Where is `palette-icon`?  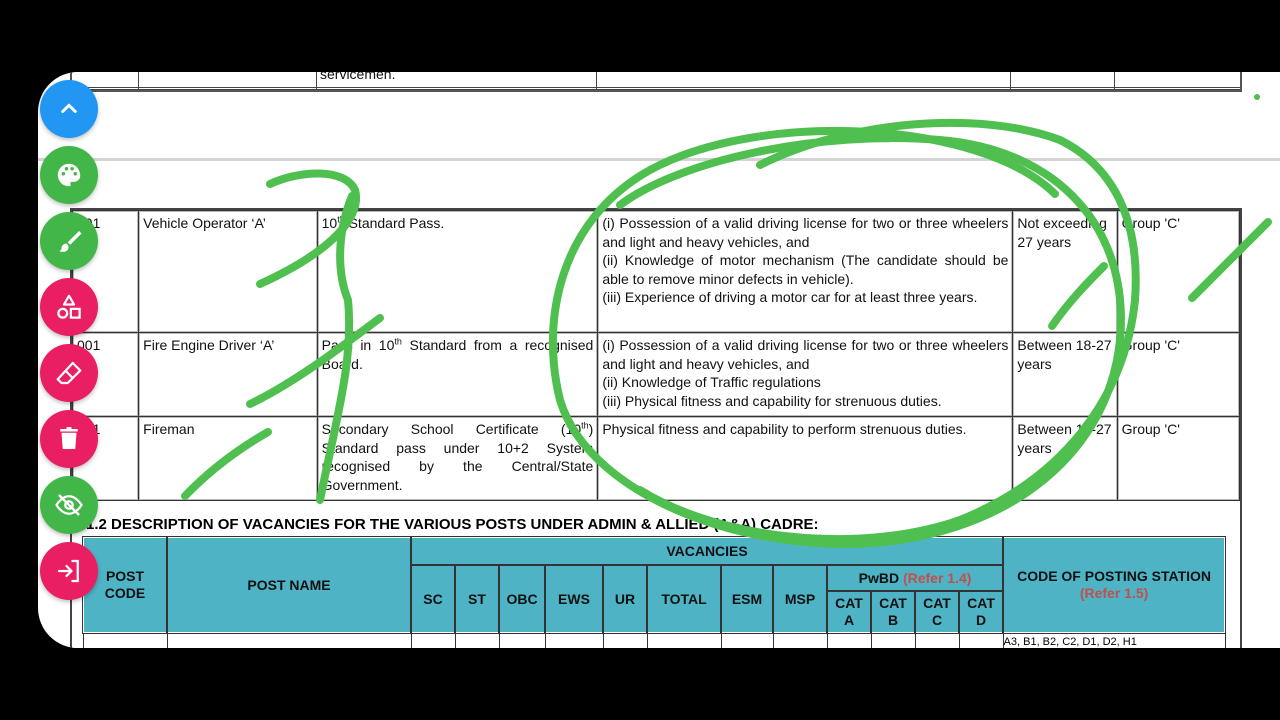 palette-icon is located at coordinates (69, 175).